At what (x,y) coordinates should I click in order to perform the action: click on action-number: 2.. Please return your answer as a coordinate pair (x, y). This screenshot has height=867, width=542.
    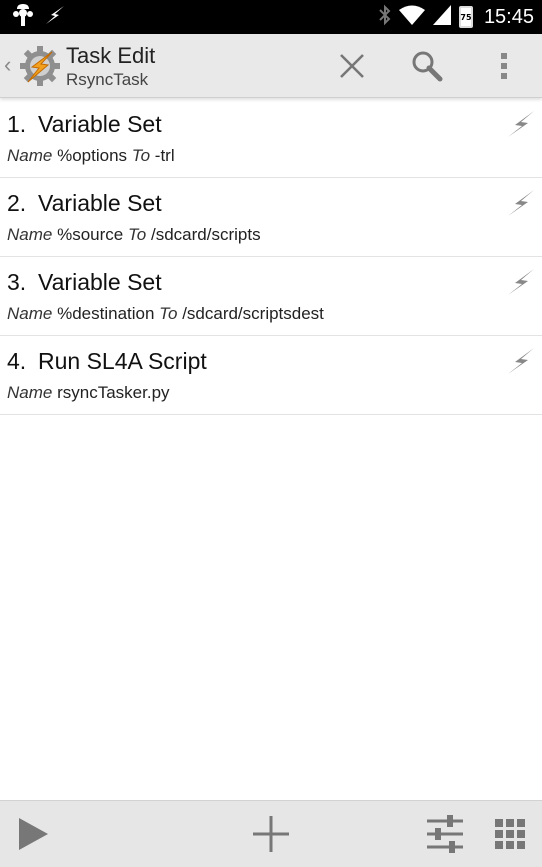
    Looking at the image, I should click on (17, 203).